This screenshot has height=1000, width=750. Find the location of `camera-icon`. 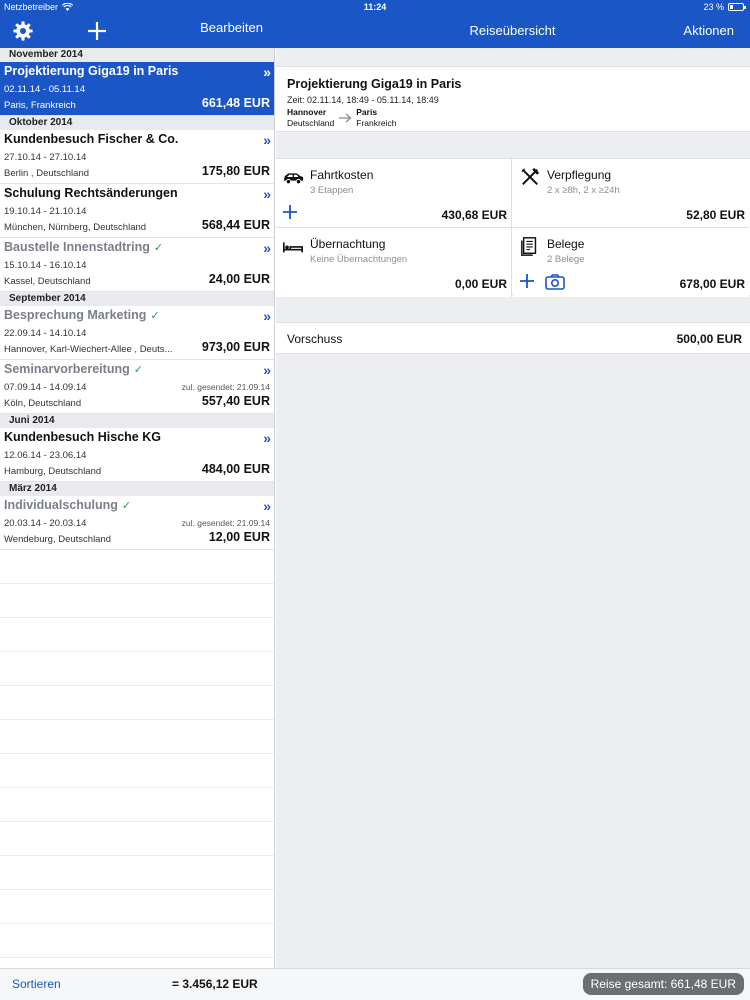

camera-icon is located at coordinates (555, 282).